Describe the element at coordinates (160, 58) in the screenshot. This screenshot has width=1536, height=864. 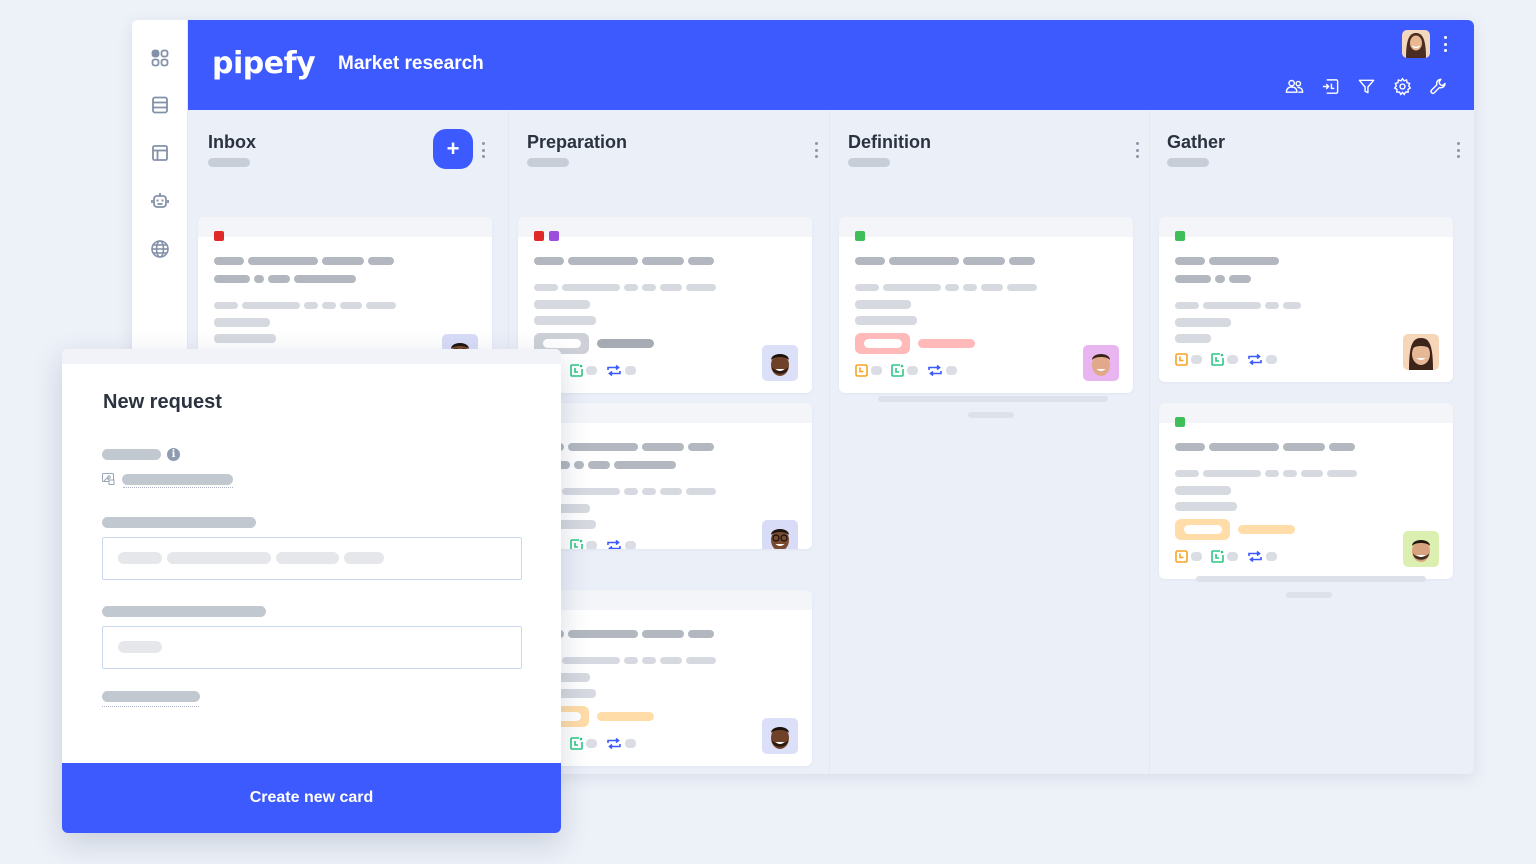
I see `apps-grid-icon` at that location.